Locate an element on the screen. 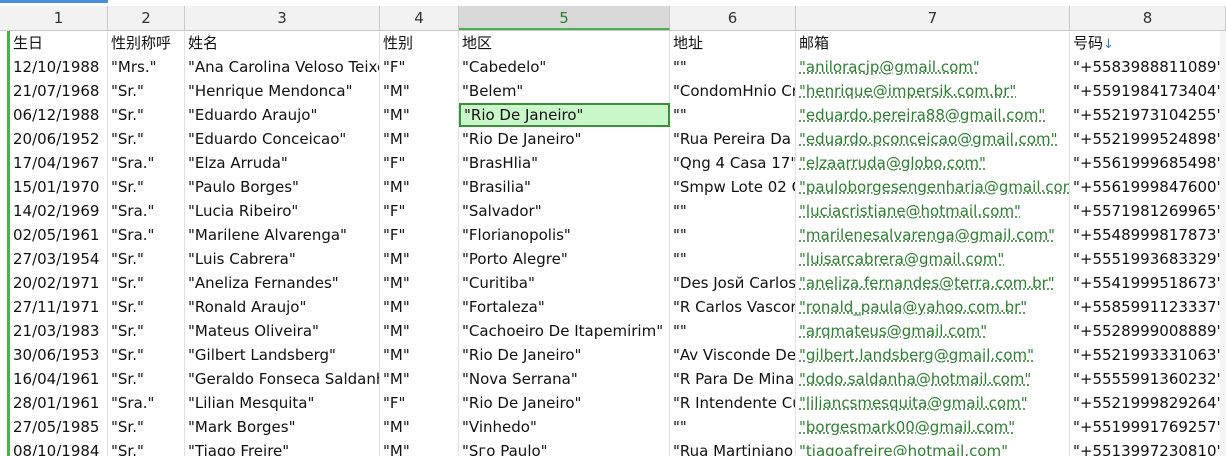 This screenshot has width=1226, height=456. column-number-4: 4 is located at coordinates (419, 18).